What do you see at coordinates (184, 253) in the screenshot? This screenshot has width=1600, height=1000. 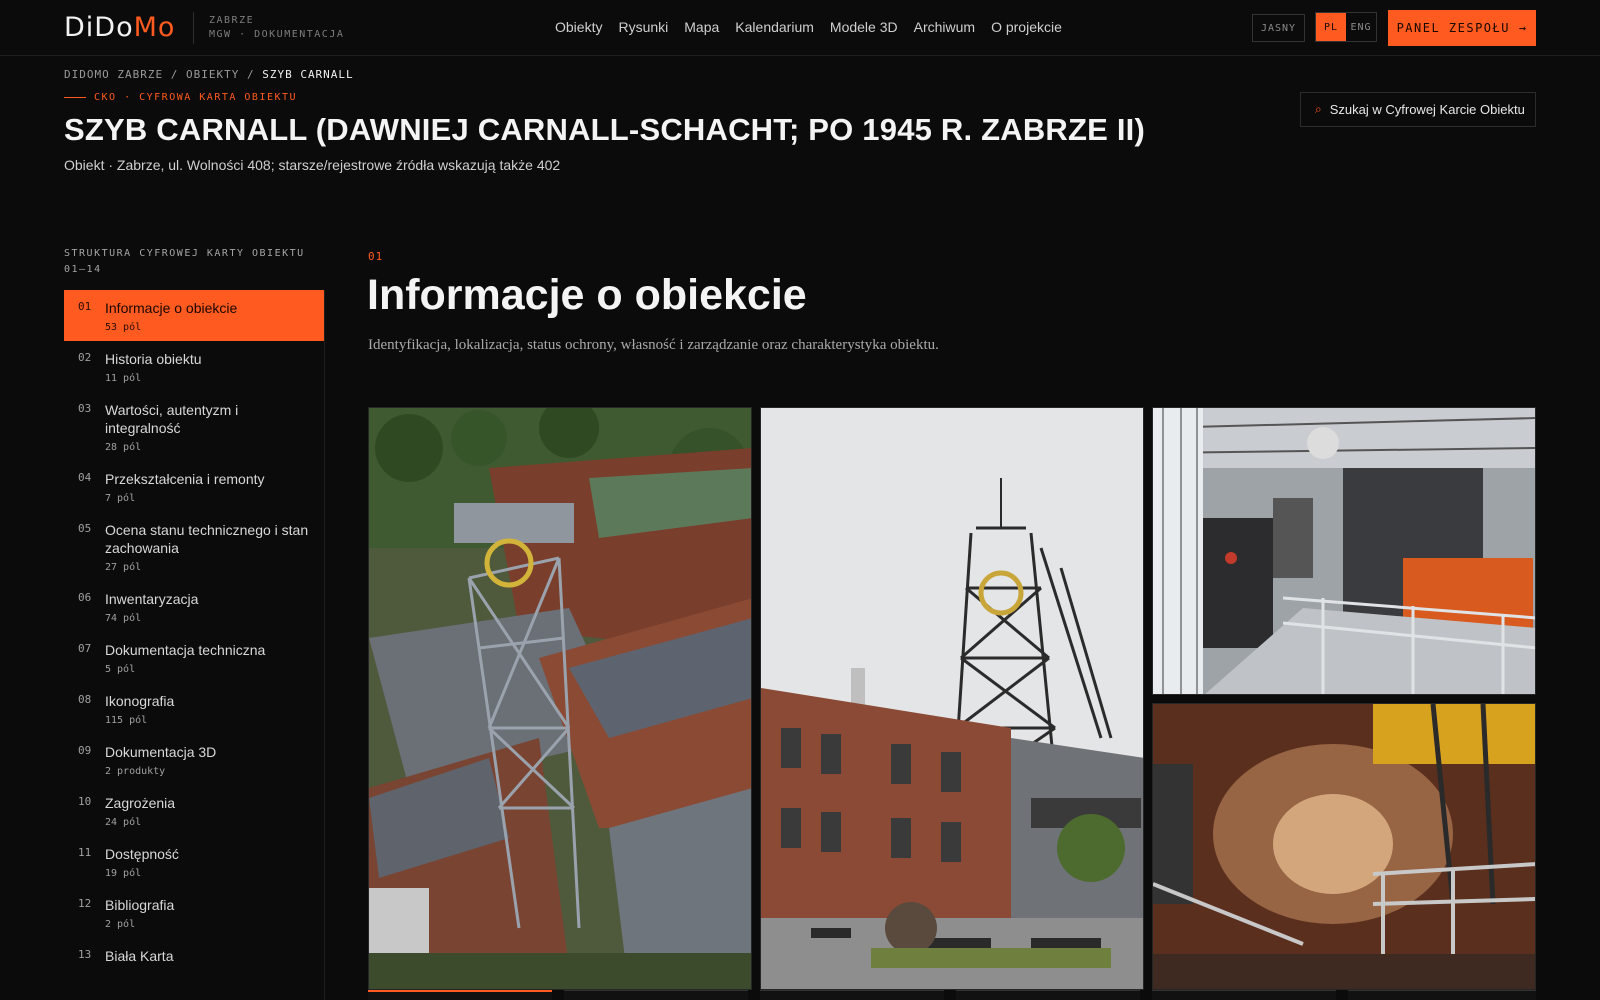 I see `sidebar-heading-line1: STRUKTURA CYFROWEJ KARTY OBIEKTU` at bounding box center [184, 253].